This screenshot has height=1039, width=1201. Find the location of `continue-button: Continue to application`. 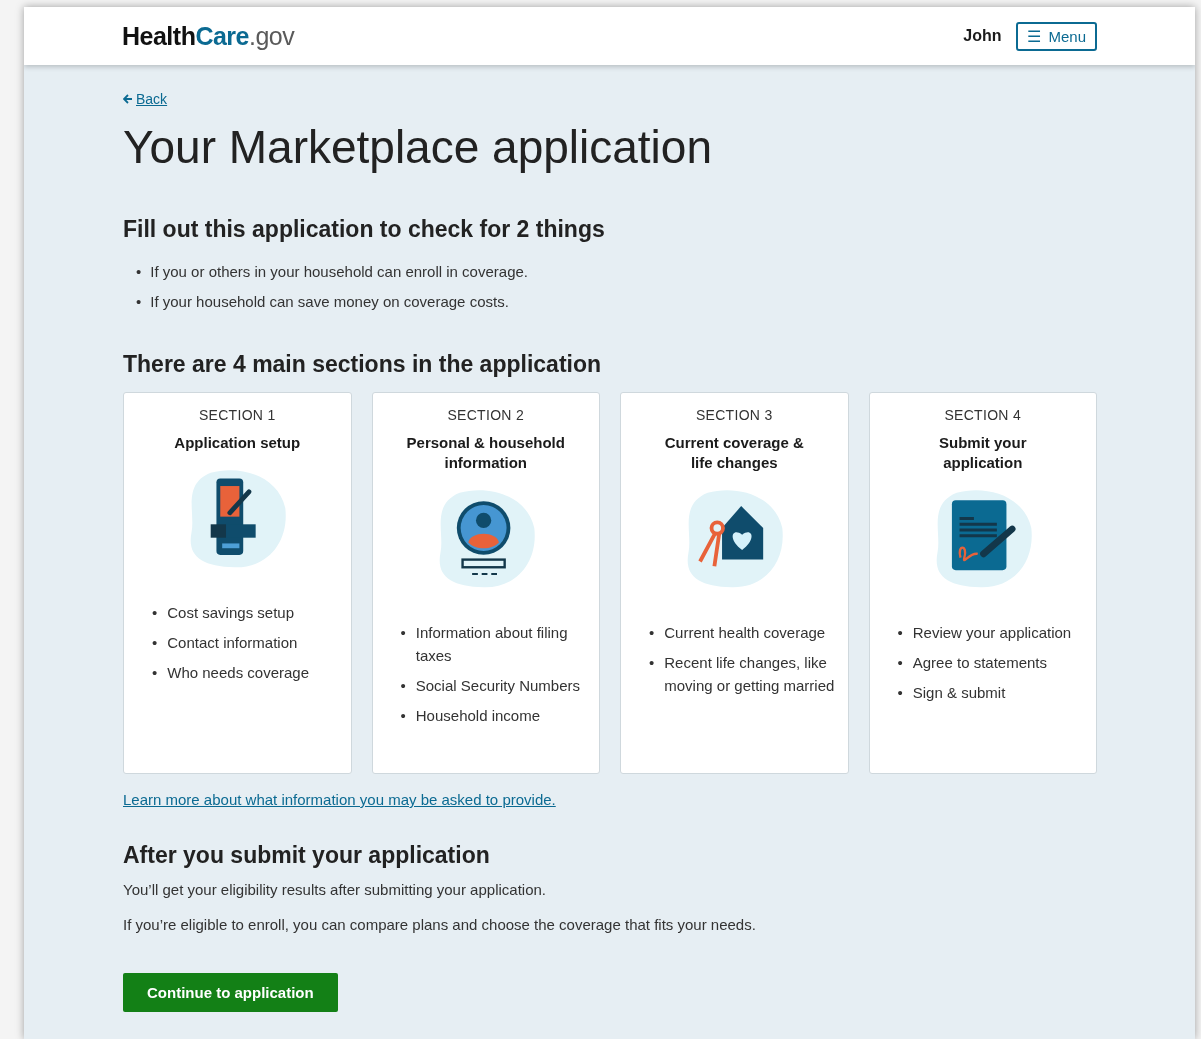

continue-button: Continue to application is located at coordinates (230, 992).